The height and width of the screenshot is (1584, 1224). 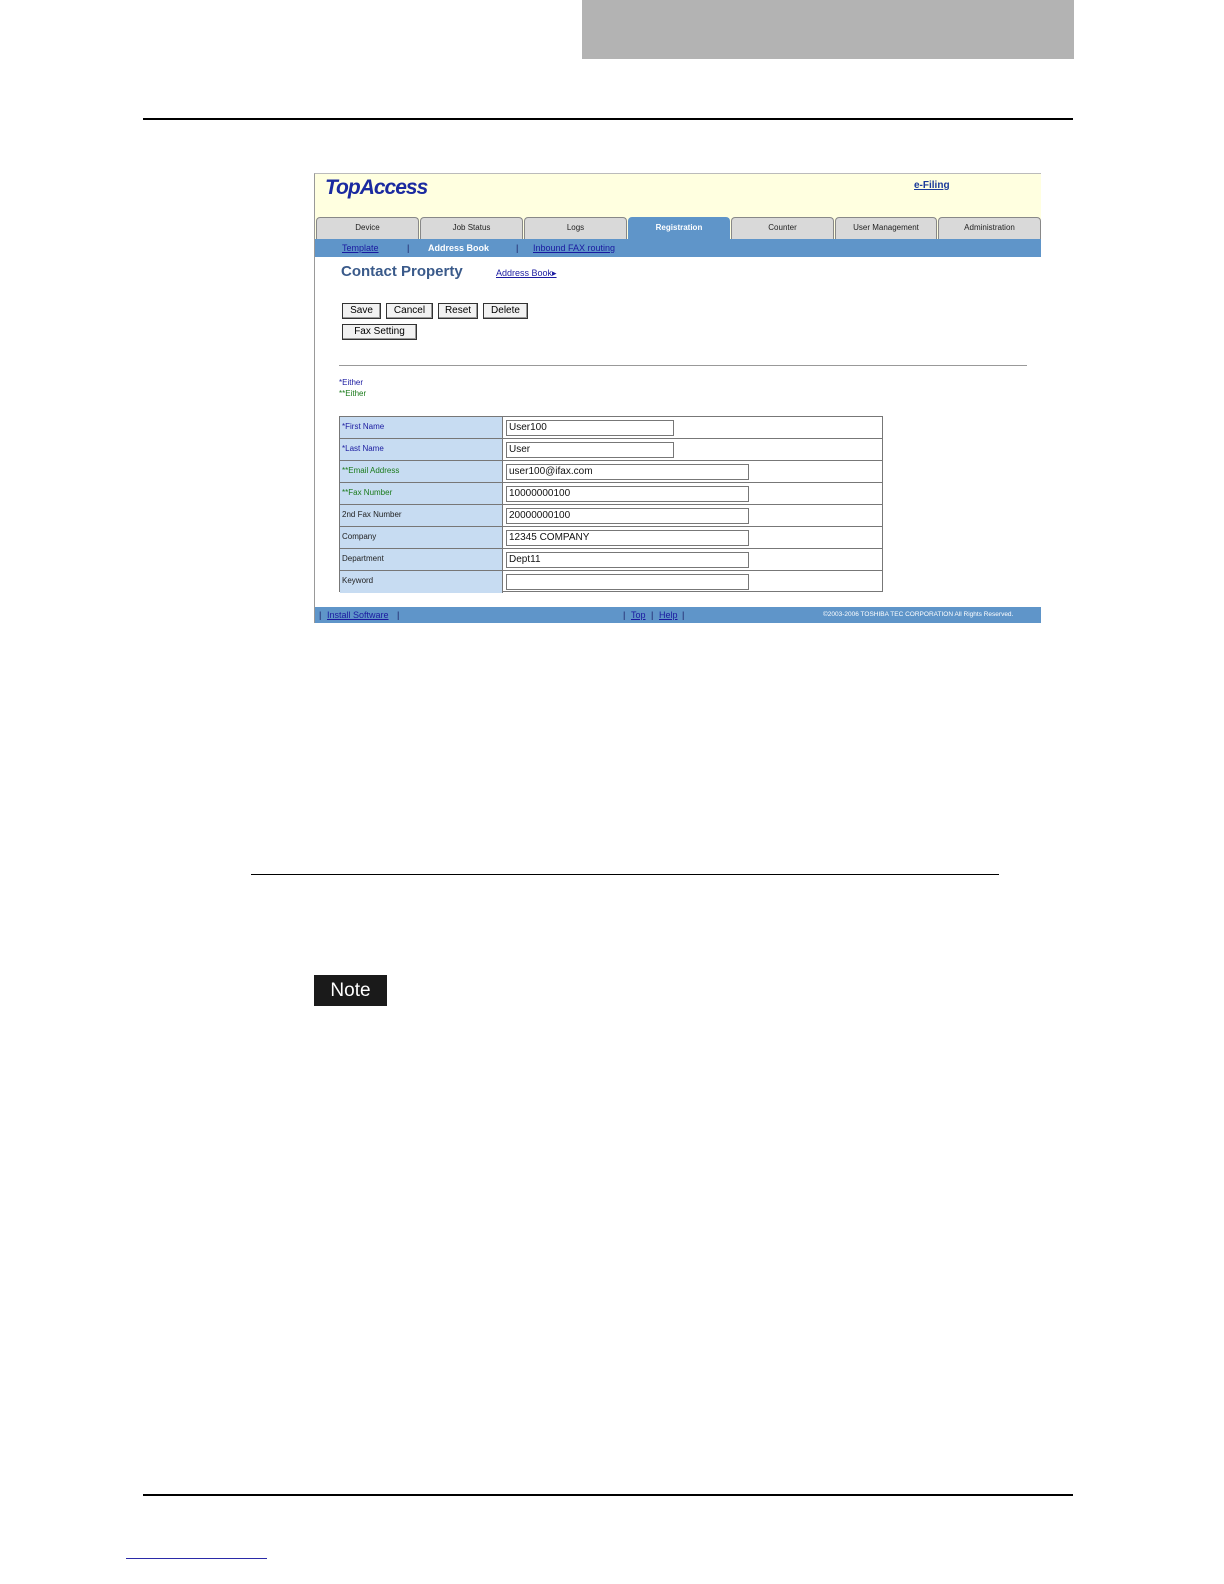 What do you see at coordinates (683, 365) in the screenshot?
I see `divider` at bounding box center [683, 365].